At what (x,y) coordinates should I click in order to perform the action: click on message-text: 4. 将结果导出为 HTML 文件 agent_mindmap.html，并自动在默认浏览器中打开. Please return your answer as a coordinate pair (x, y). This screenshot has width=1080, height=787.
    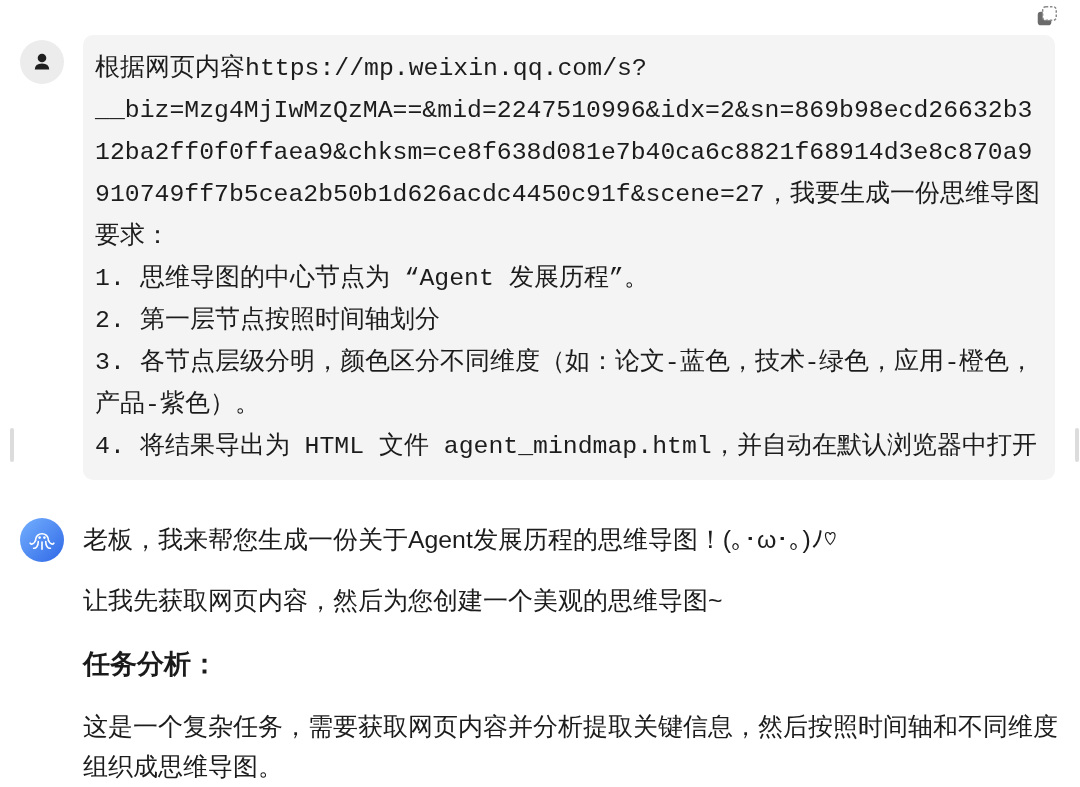
    Looking at the image, I should click on (566, 446).